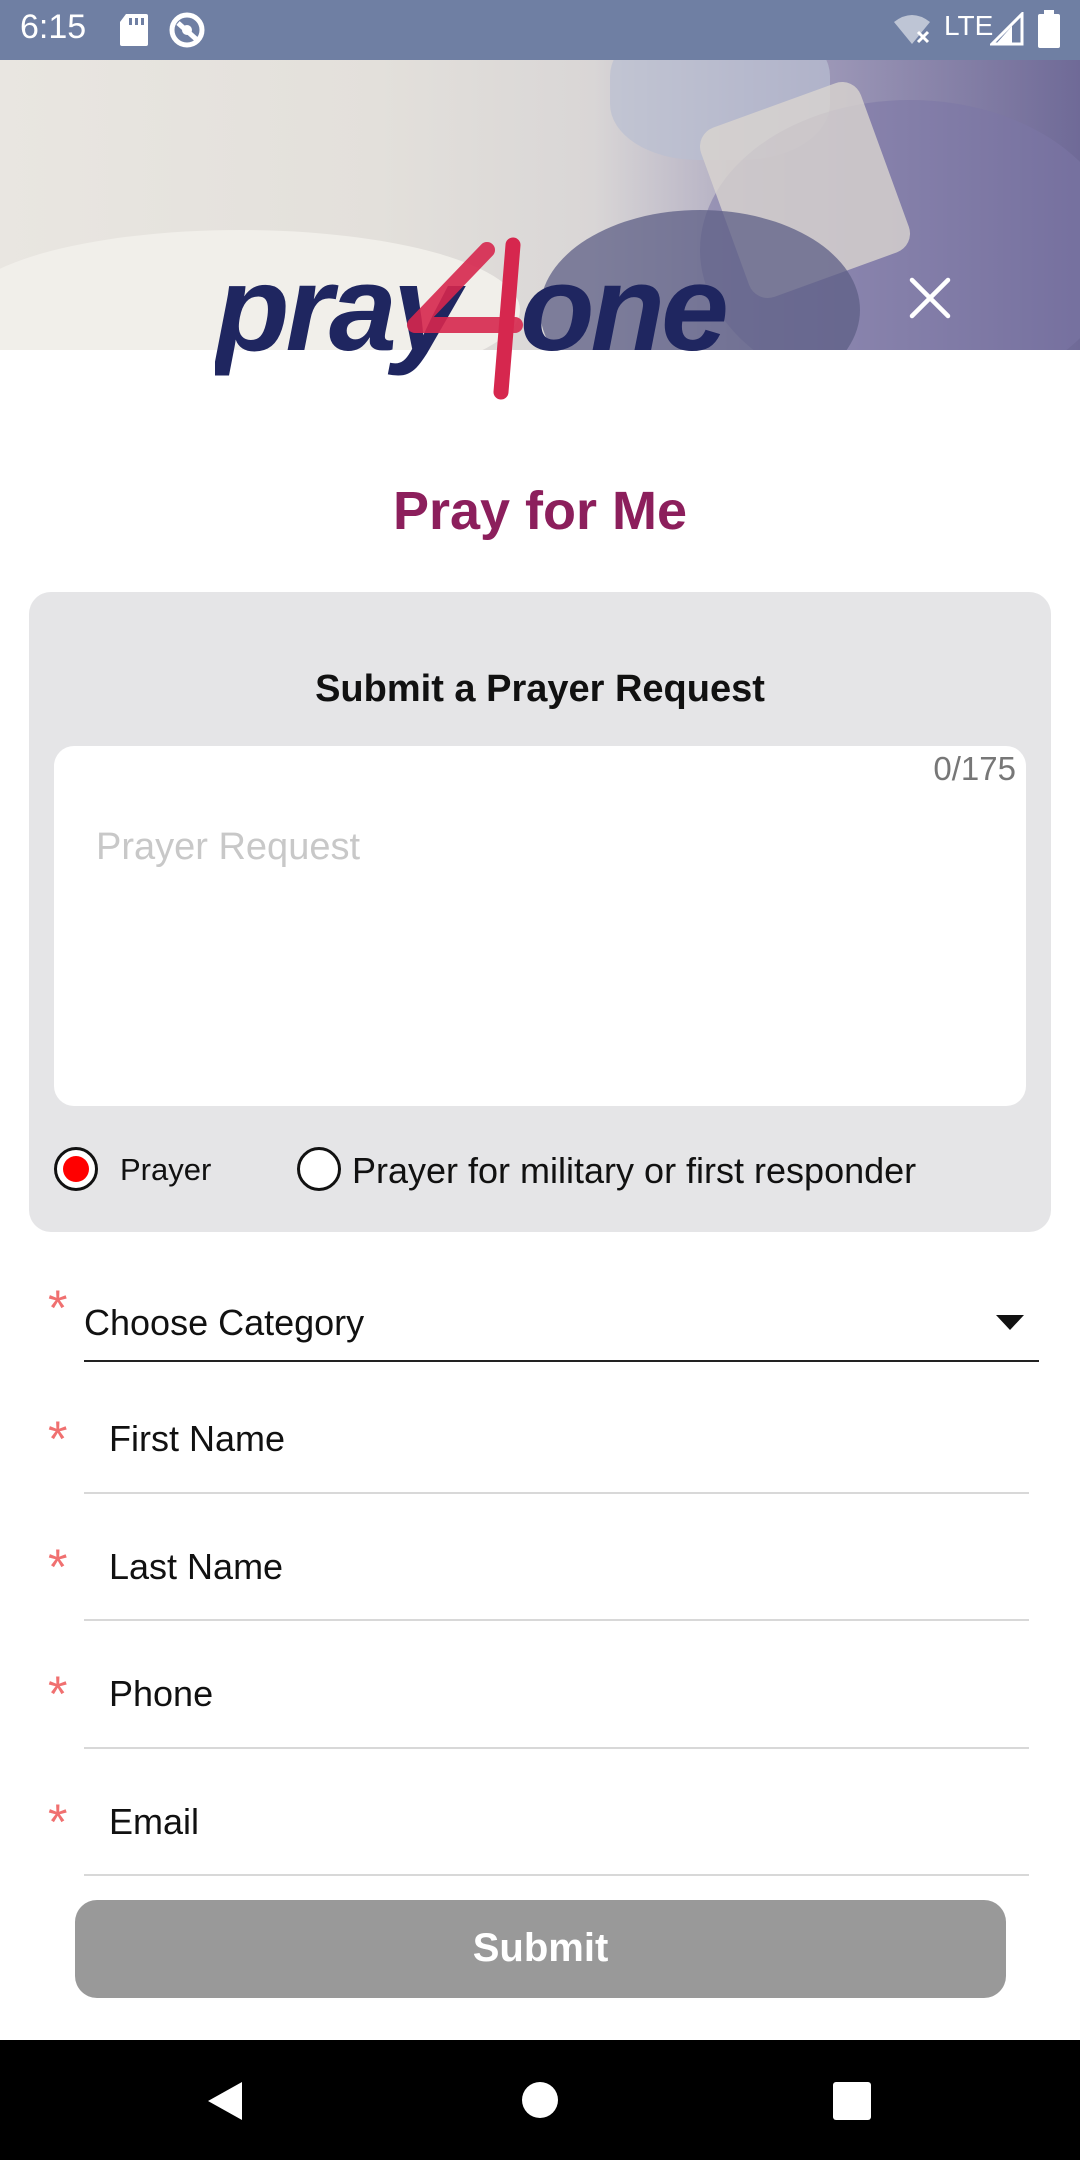 This screenshot has height=2160, width=1080. What do you see at coordinates (165, 1170) in the screenshot?
I see `radio-prayer-label: Prayer` at bounding box center [165, 1170].